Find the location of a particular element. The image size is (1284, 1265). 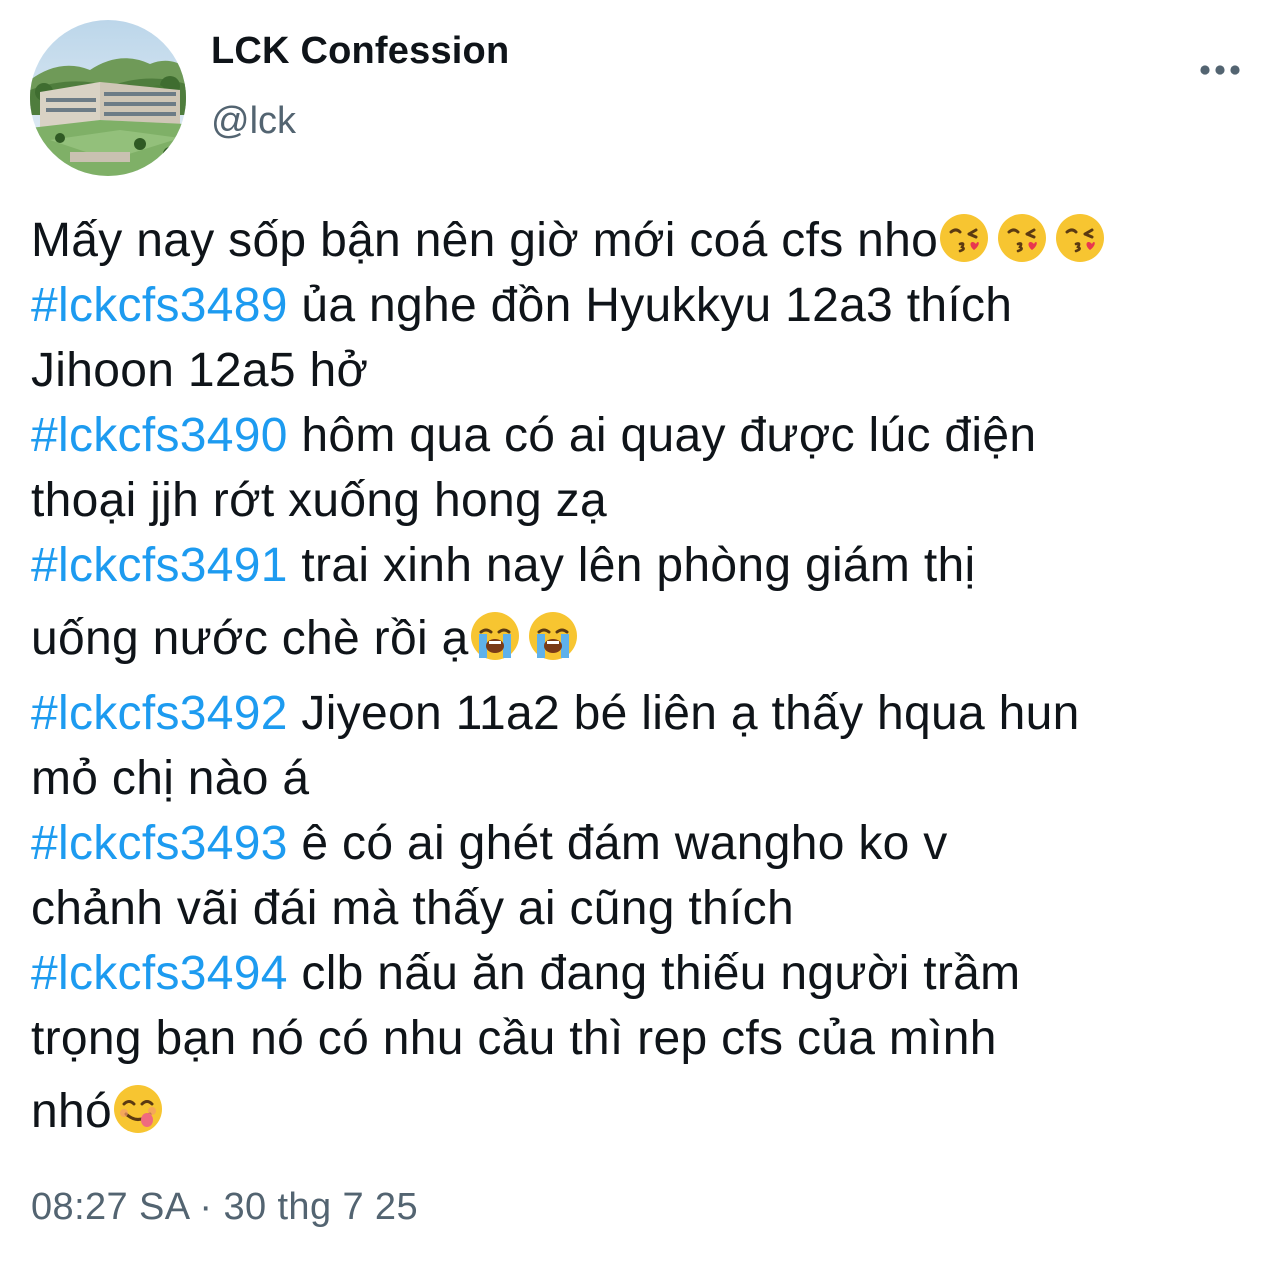

confession-text: Jihoon 12a5 hở is located at coordinates (200, 370).